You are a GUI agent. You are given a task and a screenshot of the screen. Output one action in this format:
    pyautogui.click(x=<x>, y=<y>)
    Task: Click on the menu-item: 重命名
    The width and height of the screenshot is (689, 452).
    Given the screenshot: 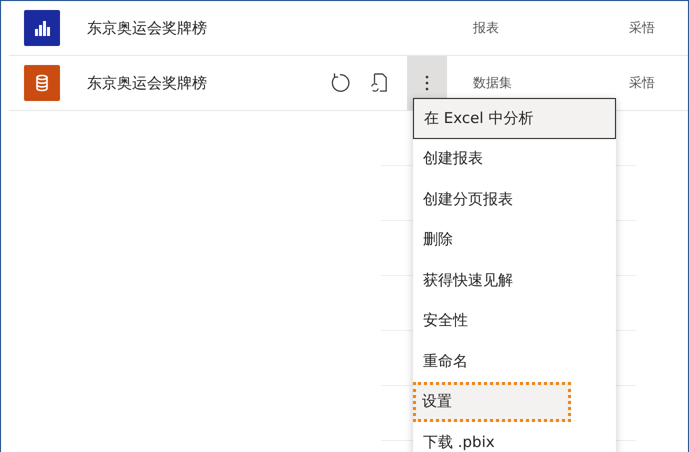 What is the action you would take?
    pyautogui.click(x=514, y=361)
    